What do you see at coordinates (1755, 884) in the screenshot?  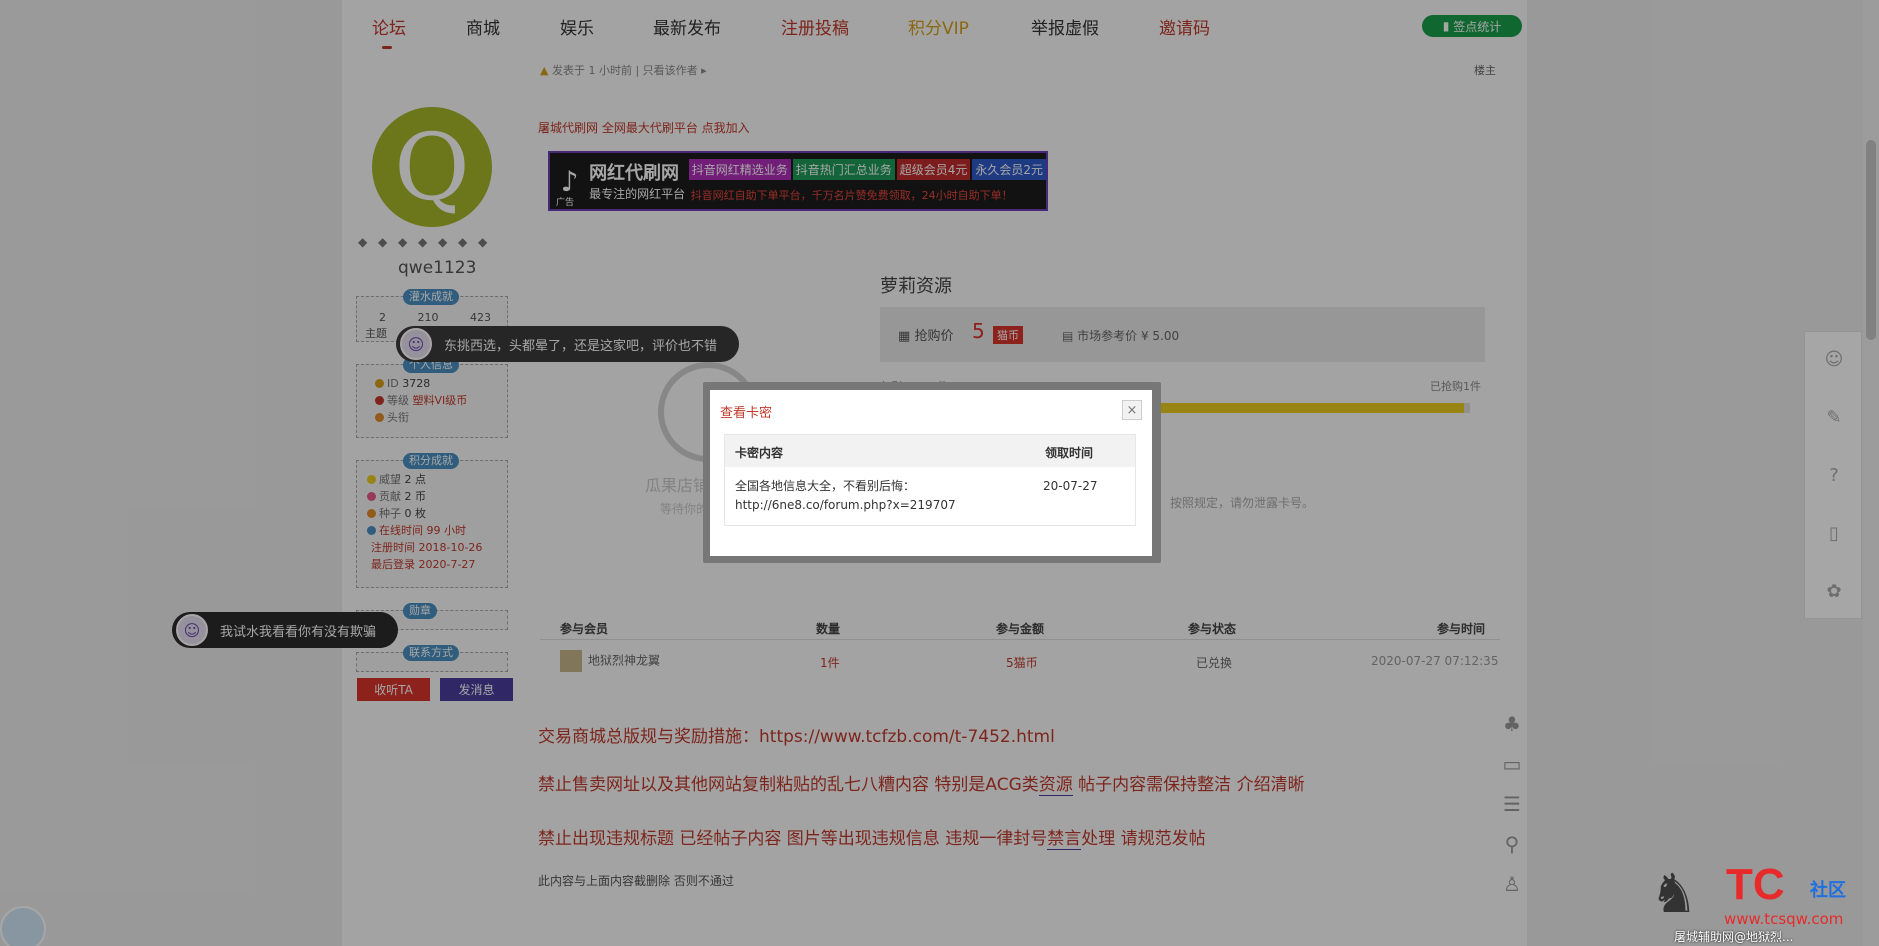 I see `watermark-logo: TC` at bounding box center [1755, 884].